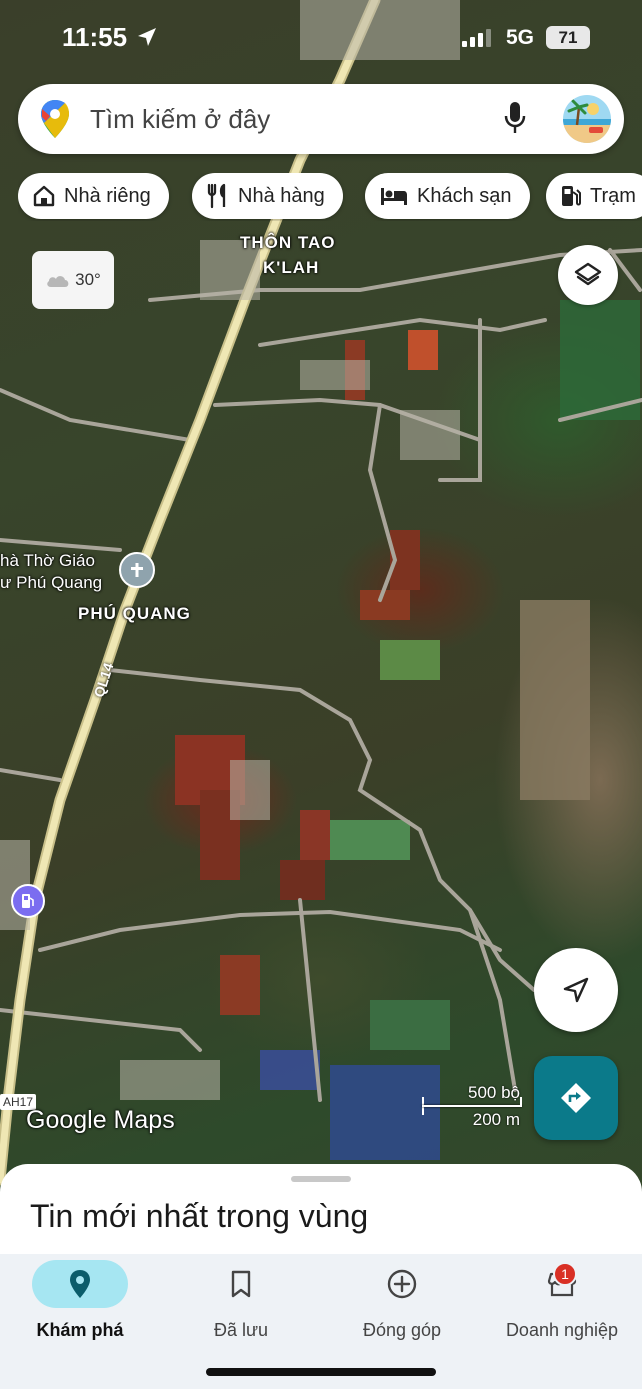  I want to click on sheet-drag-handle, so click(321, 1179).